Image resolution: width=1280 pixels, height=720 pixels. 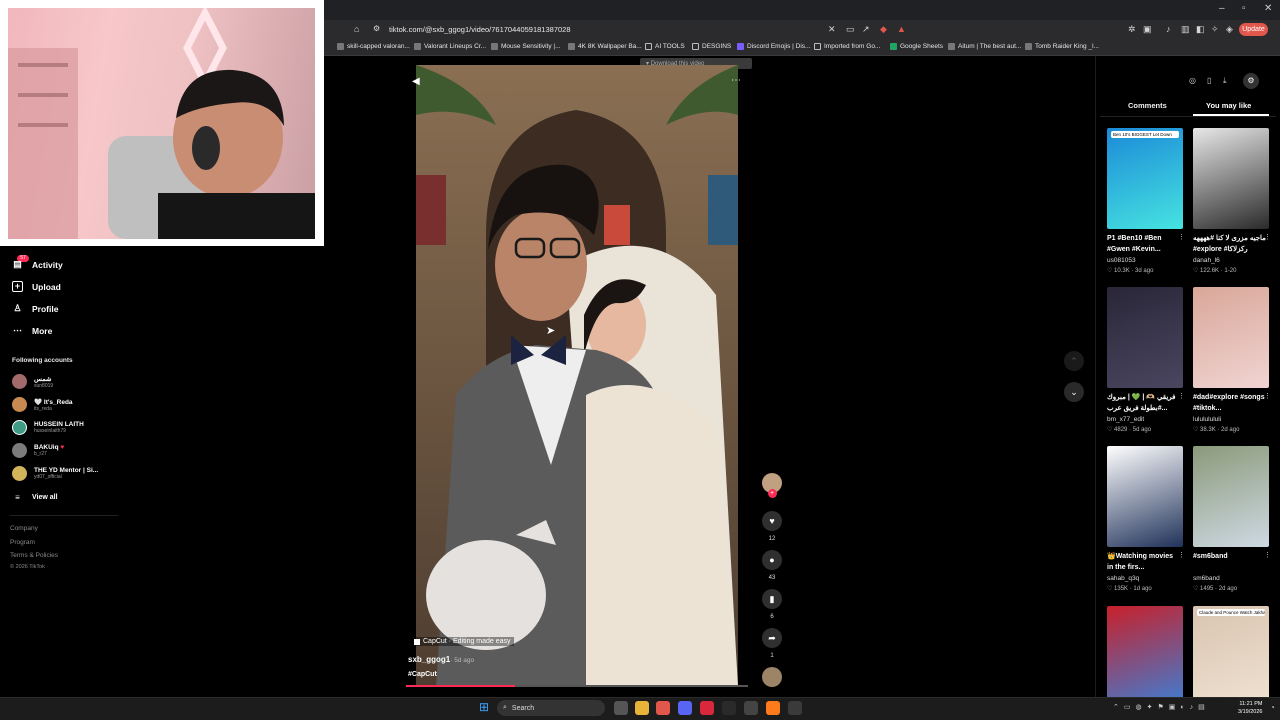 What do you see at coordinates (642, 708) in the screenshot?
I see `file-explorer-icon` at bounding box center [642, 708].